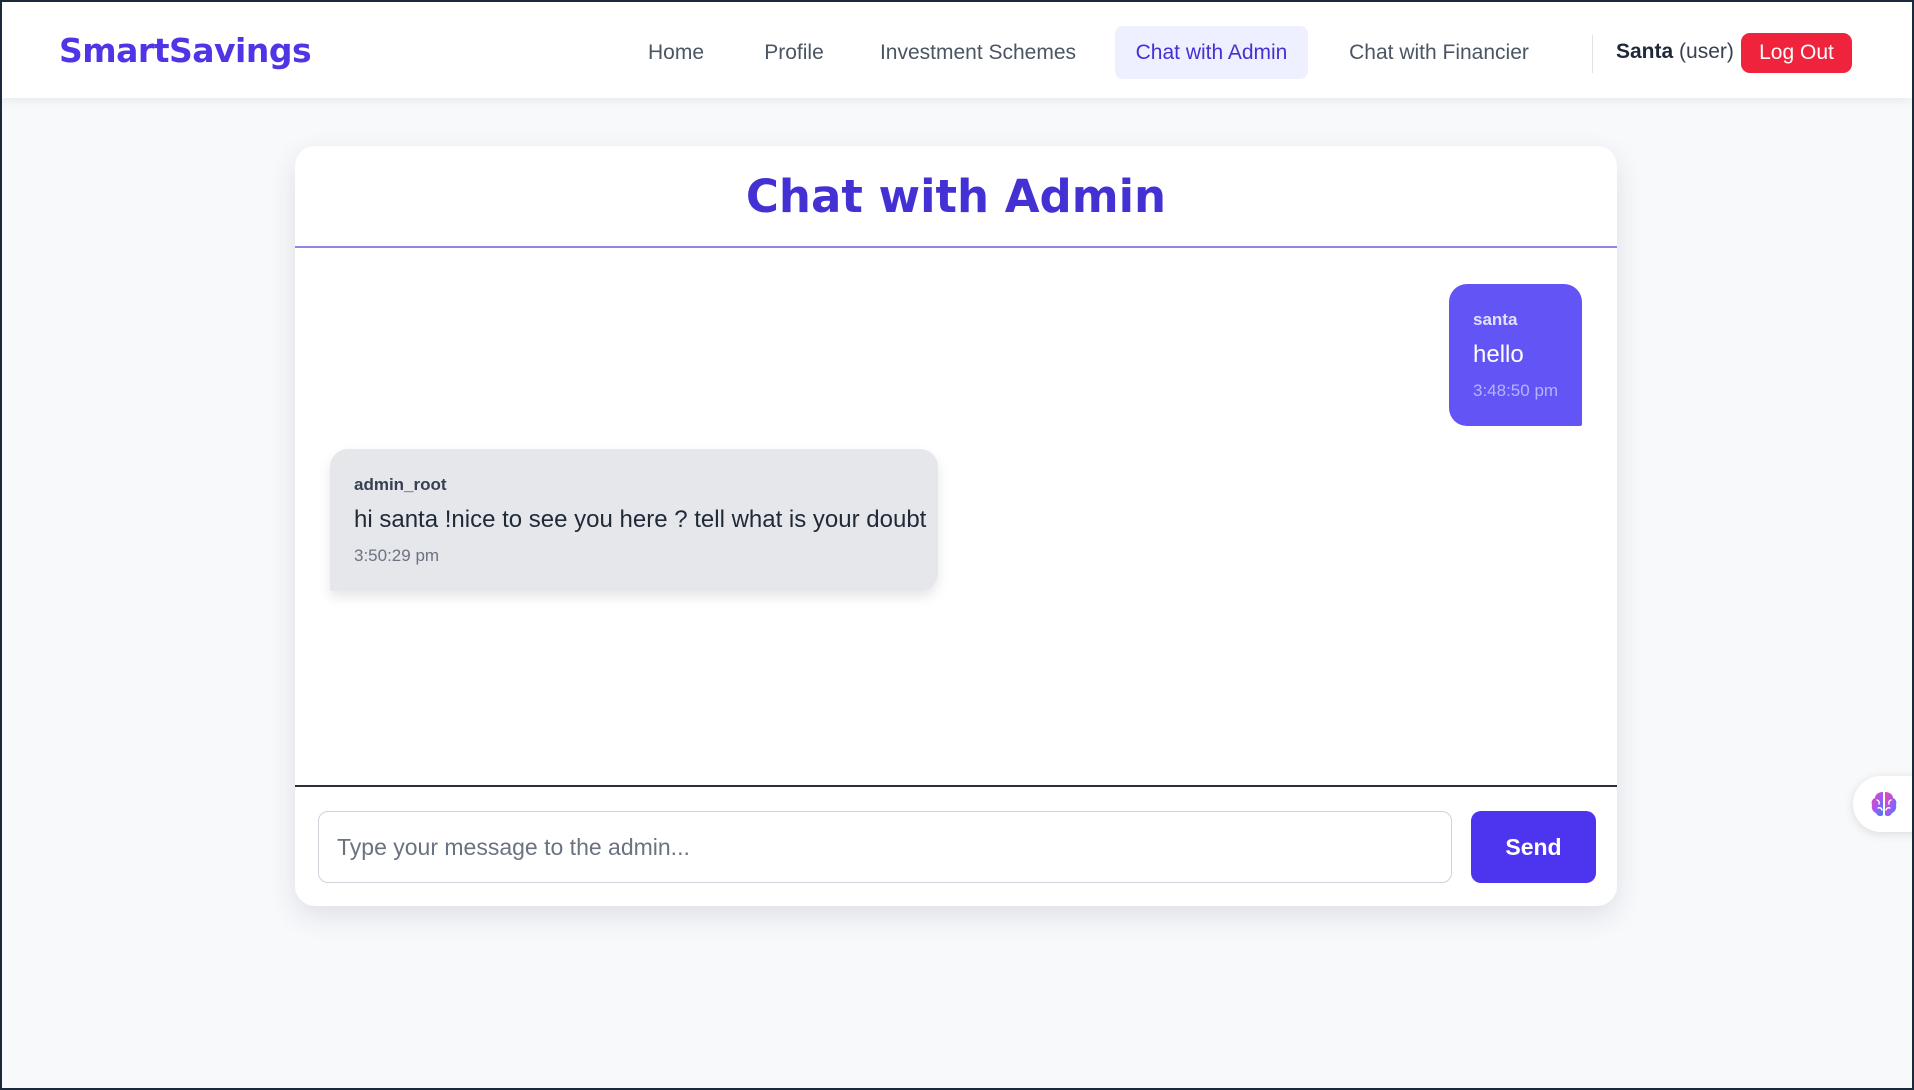 Image resolution: width=1914 pixels, height=1090 pixels. I want to click on nav-investment-schemes: Investment Schemes, so click(978, 52).